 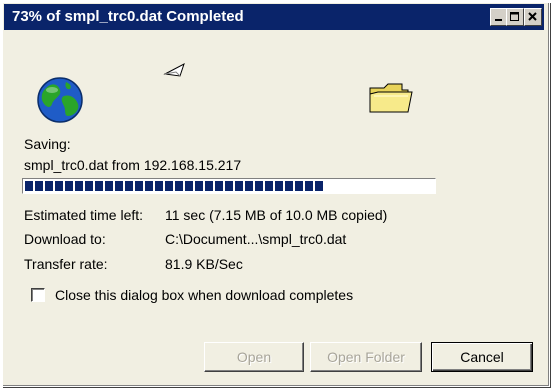 What do you see at coordinates (65, 239) in the screenshot?
I see `download-to-label: Download to:` at bounding box center [65, 239].